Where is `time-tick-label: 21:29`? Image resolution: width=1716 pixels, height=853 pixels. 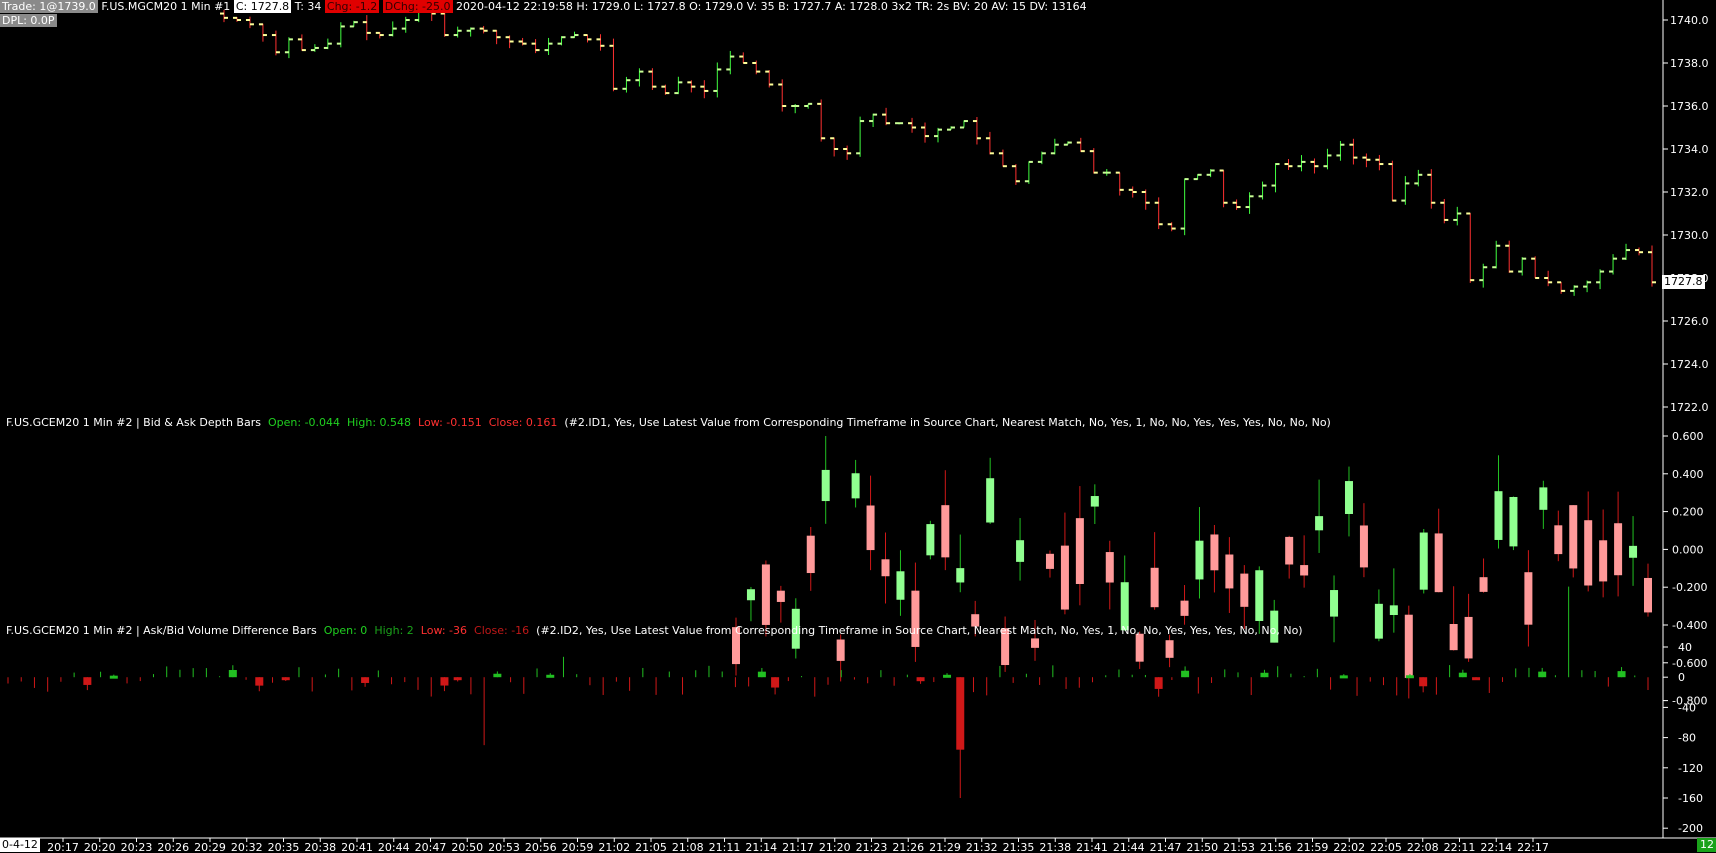 time-tick-label: 21:29 is located at coordinates (945, 847).